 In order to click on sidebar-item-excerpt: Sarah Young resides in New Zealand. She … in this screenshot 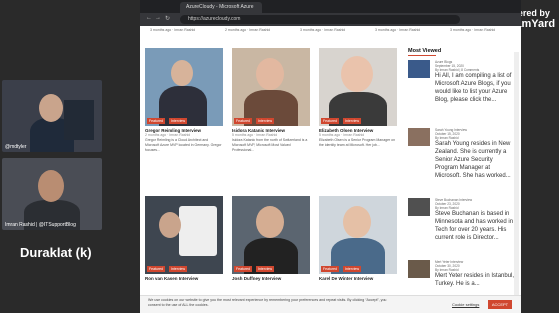, I will do `click(473, 160)`.